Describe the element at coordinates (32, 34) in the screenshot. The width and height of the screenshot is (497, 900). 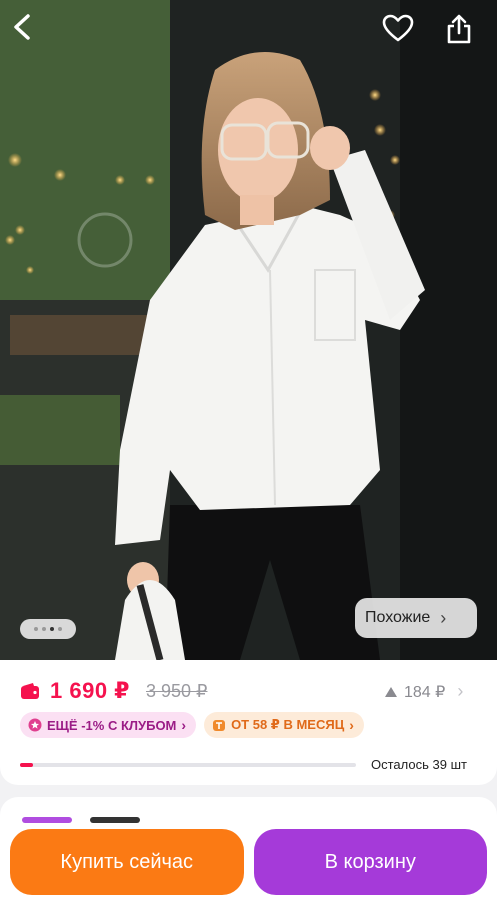
I see `back-button` at that location.